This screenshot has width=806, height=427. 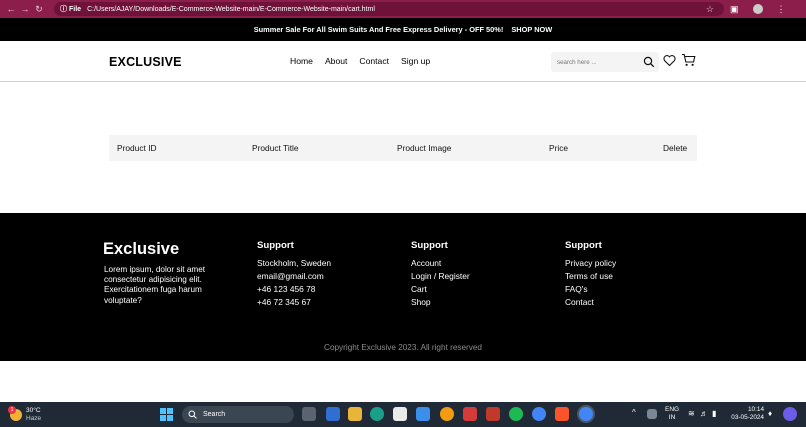 What do you see at coordinates (688, 60) in the screenshot?
I see `cart-icon` at bounding box center [688, 60].